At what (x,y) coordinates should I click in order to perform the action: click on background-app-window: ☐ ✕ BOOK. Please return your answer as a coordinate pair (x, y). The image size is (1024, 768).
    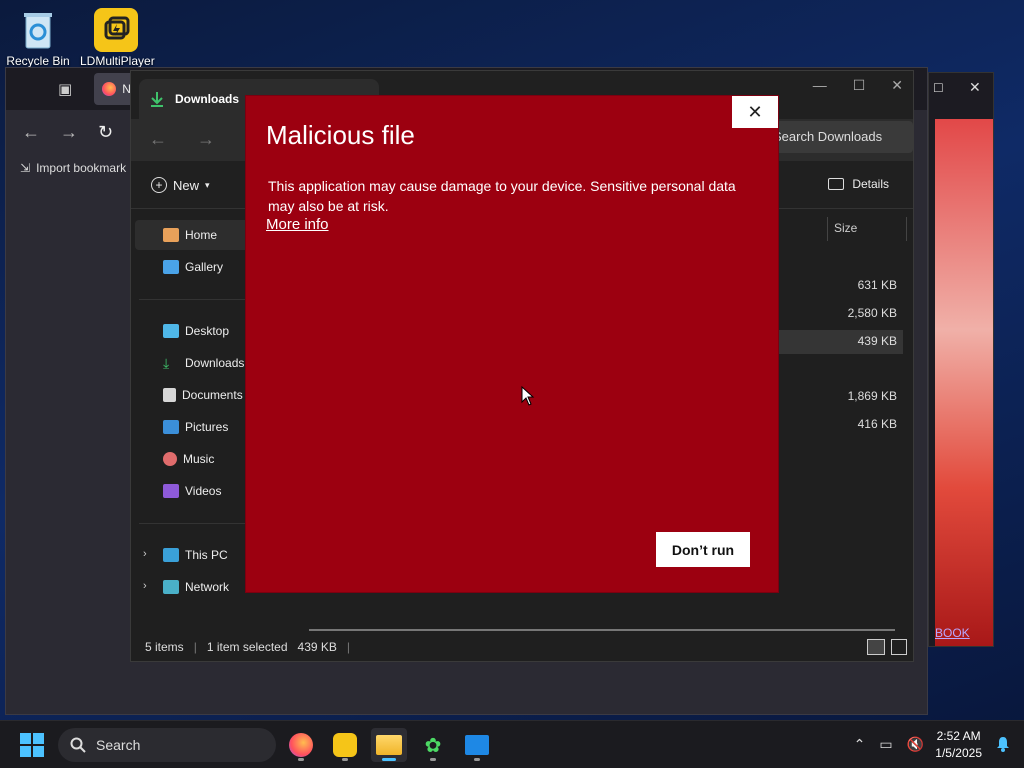
    Looking at the image, I should click on (961, 359).